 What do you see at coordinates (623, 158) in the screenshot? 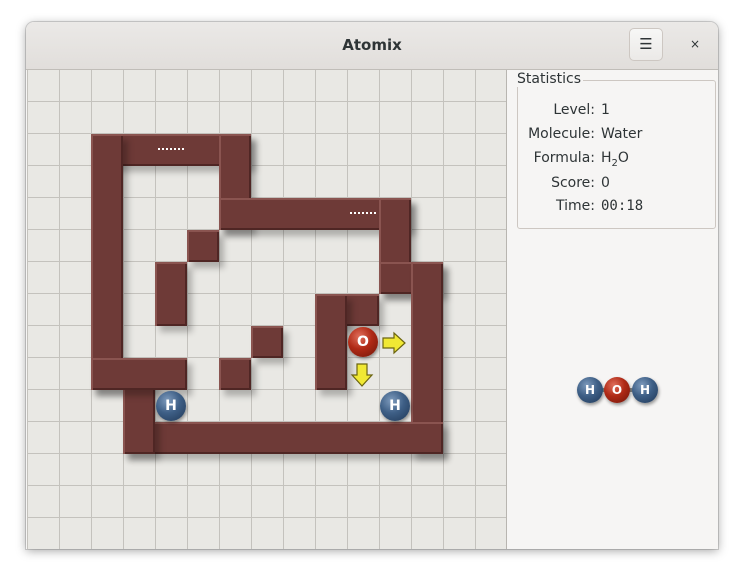
I see `formula-o: O` at bounding box center [623, 158].